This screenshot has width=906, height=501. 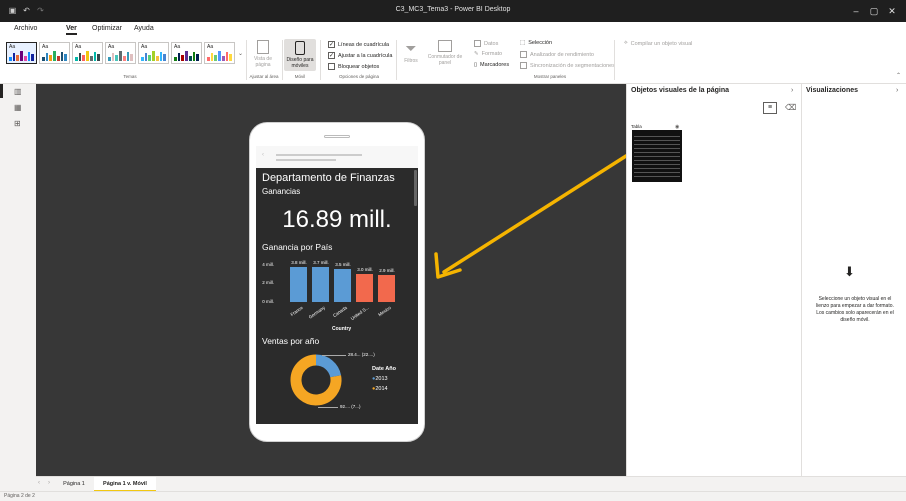 What do you see at coordinates (342, 285) in the screenshot?
I see `bar-canada` at bounding box center [342, 285].